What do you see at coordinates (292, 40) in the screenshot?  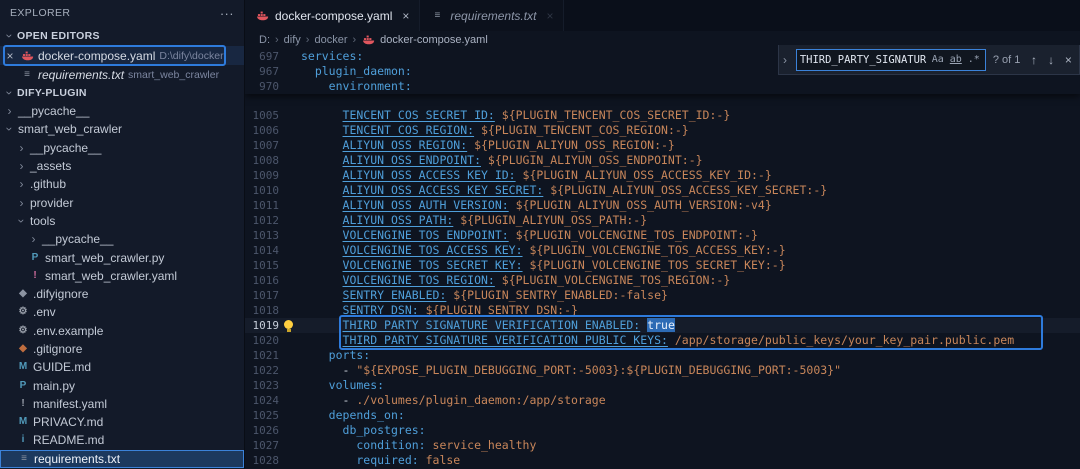 I see `breadcrumb-item: dify` at bounding box center [292, 40].